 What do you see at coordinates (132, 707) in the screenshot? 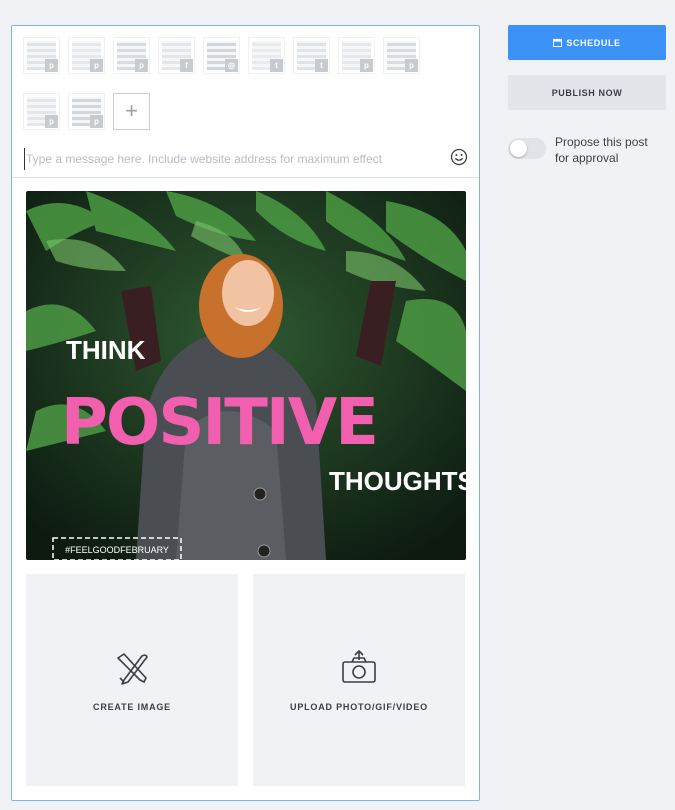
I see `create-image-label: CREATE IMAGE` at bounding box center [132, 707].